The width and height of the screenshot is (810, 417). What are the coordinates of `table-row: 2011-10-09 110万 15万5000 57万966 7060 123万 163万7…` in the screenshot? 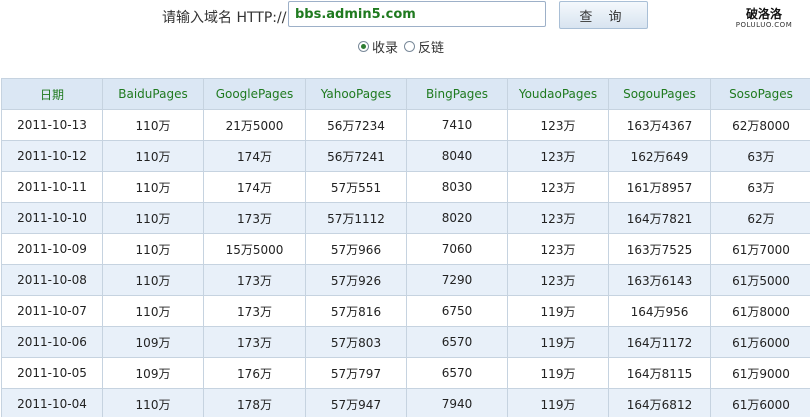 It's located at (405, 249).